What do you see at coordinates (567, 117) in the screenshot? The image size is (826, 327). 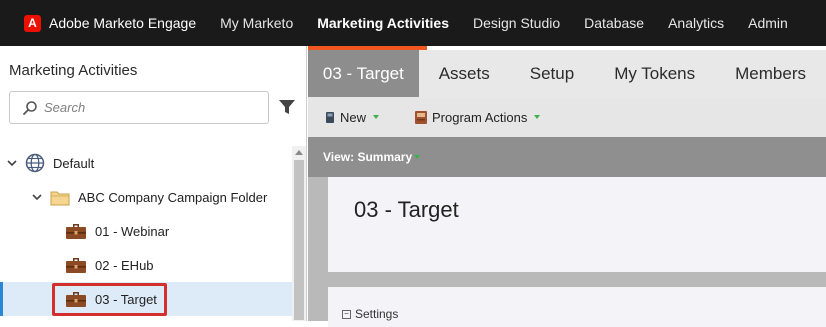 I see `toolbar: New Program Actions` at bounding box center [567, 117].